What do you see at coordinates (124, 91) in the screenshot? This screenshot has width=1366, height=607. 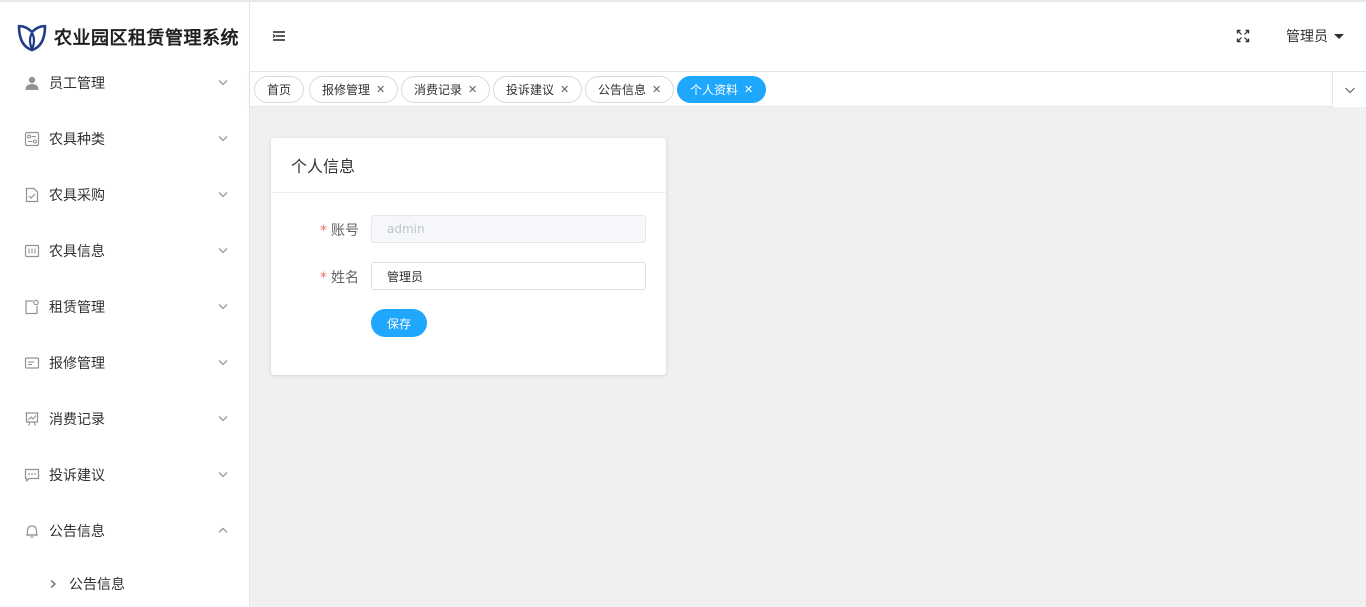 I see `sidebar-item-staff: 员工管理` at bounding box center [124, 91].